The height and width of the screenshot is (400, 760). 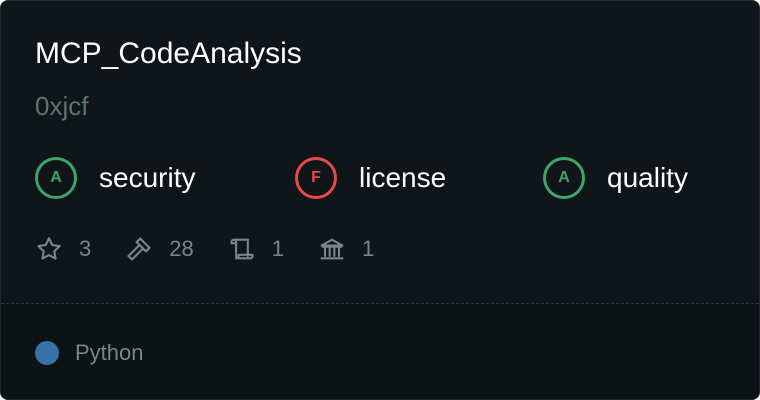 What do you see at coordinates (47, 353) in the screenshot?
I see `language-color-dot` at bounding box center [47, 353].